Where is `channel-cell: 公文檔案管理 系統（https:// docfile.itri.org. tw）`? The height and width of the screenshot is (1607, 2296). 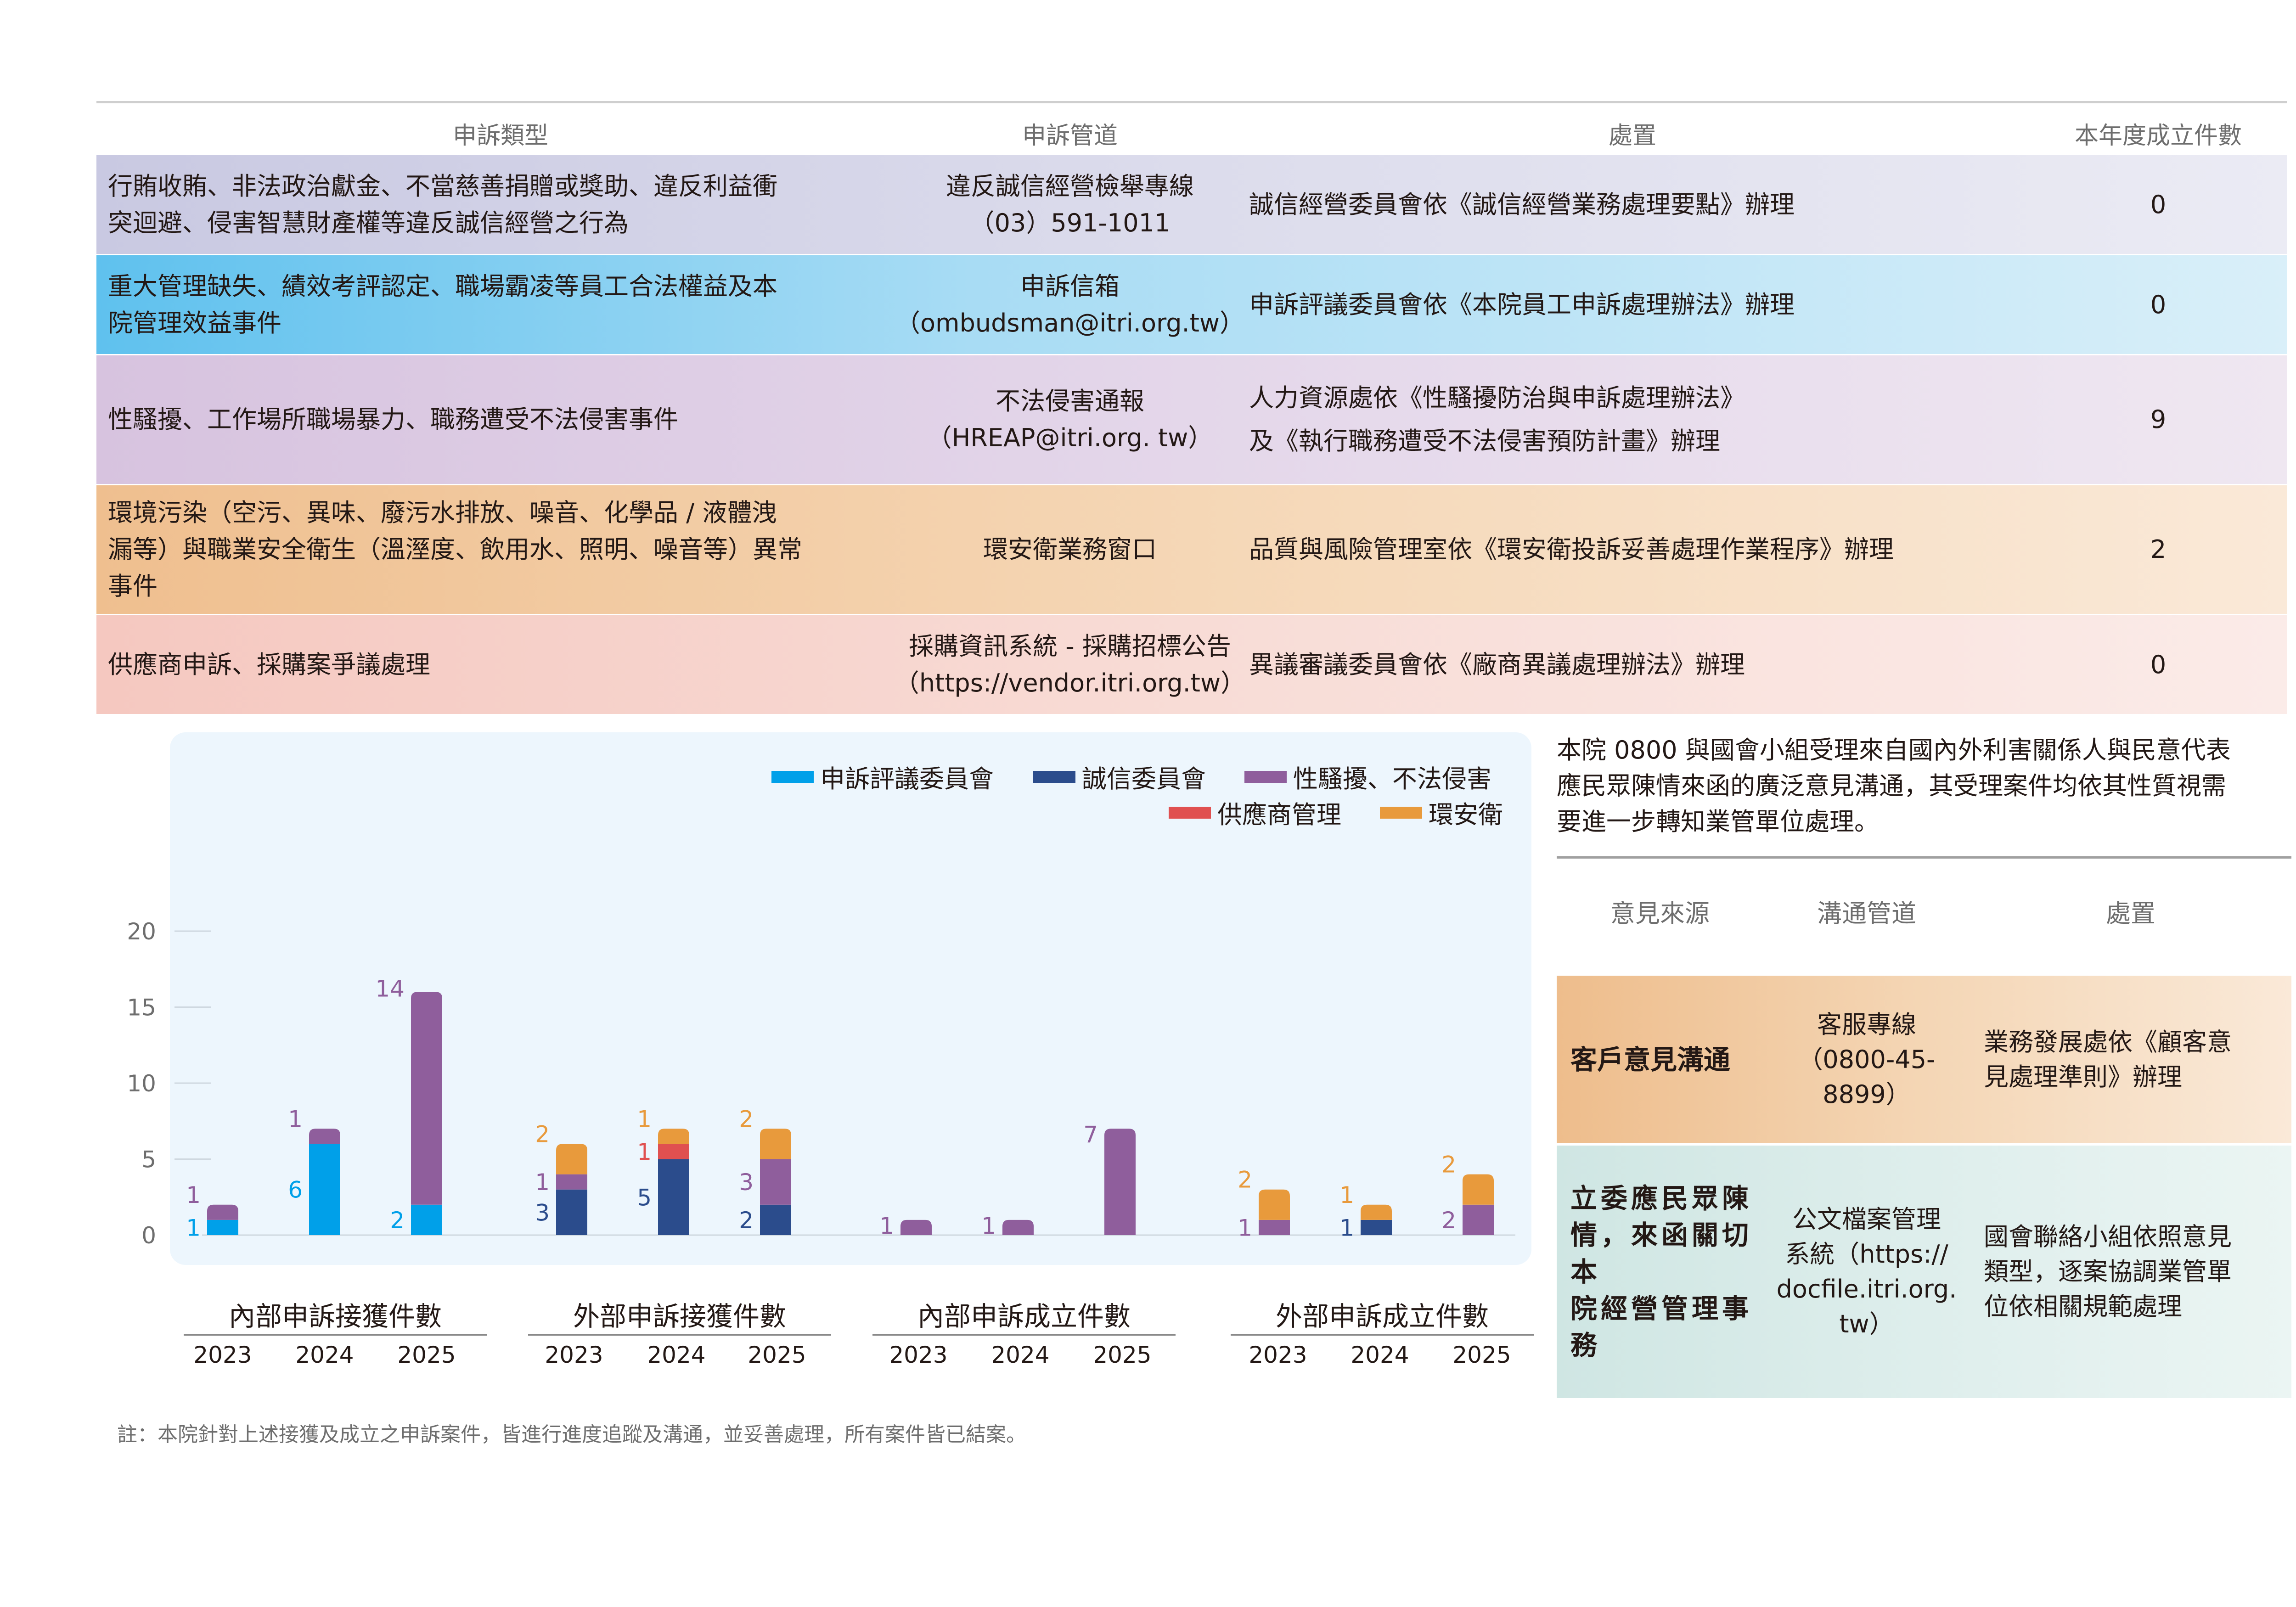 channel-cell: 公文檔案管理 系統（https:// docfile.itri.org. tw） is located at coordinates (1866, 1272).